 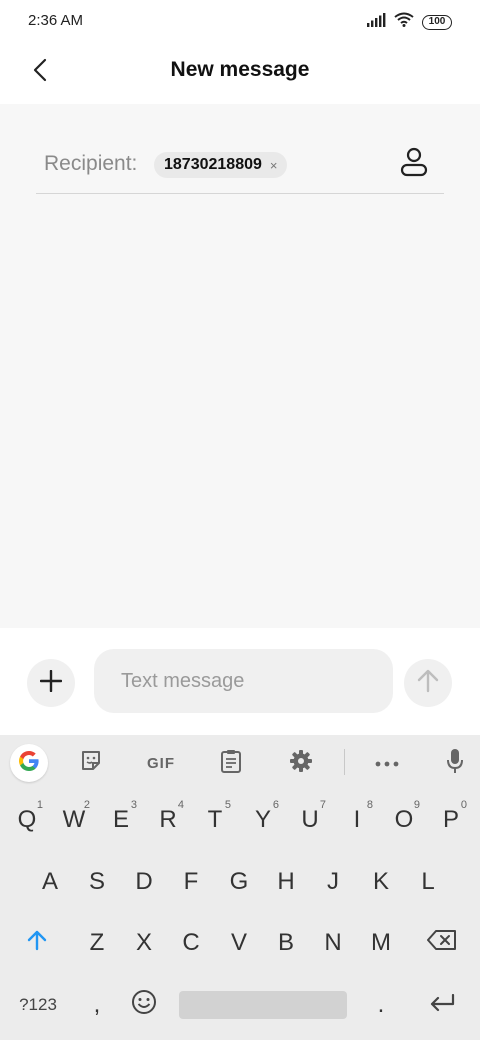 I want to click on key-j: J, so click(x=333, y=882).